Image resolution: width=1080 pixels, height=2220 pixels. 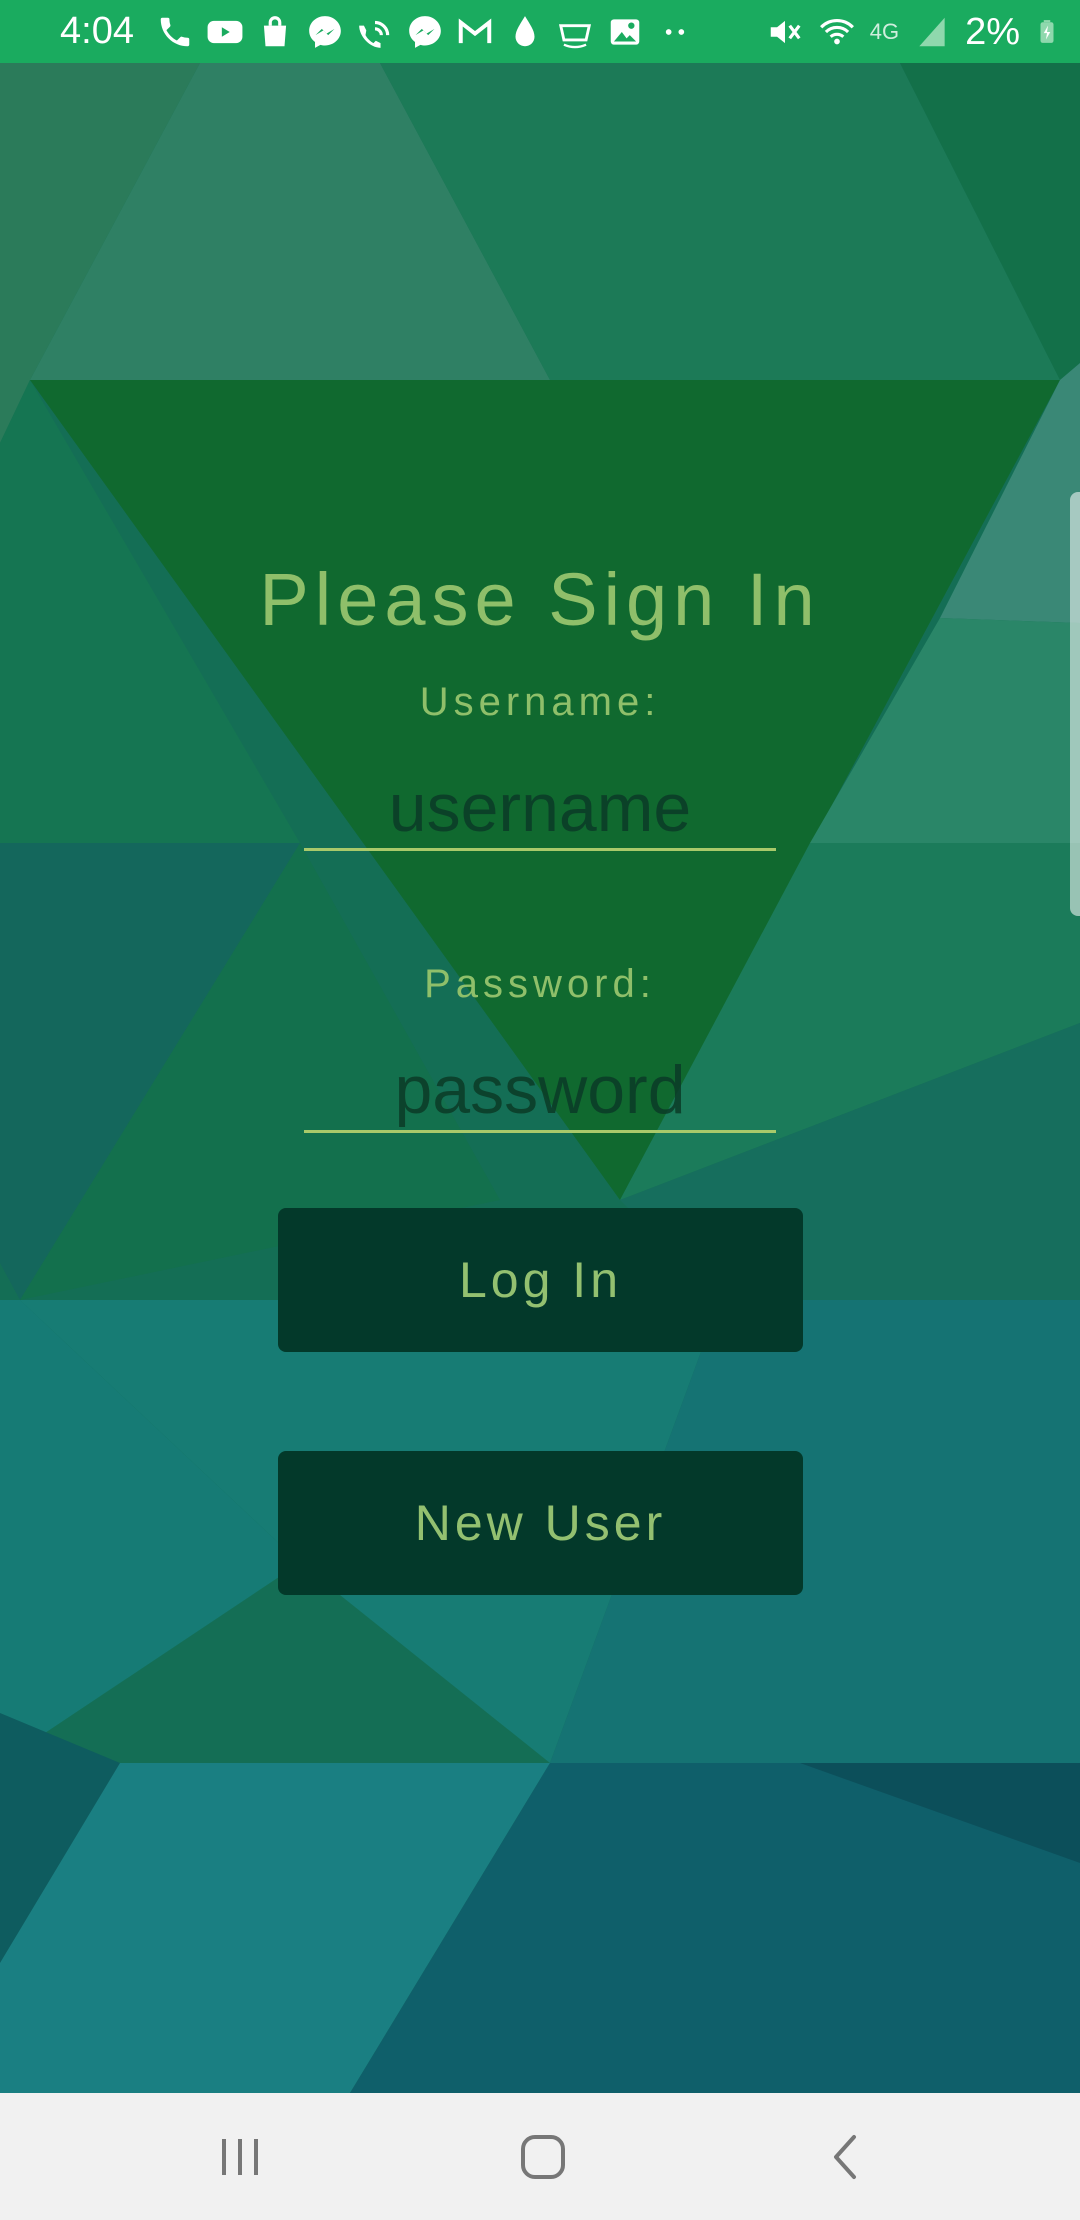 I want to click on gallery-icon, so click(x=625, y=32).